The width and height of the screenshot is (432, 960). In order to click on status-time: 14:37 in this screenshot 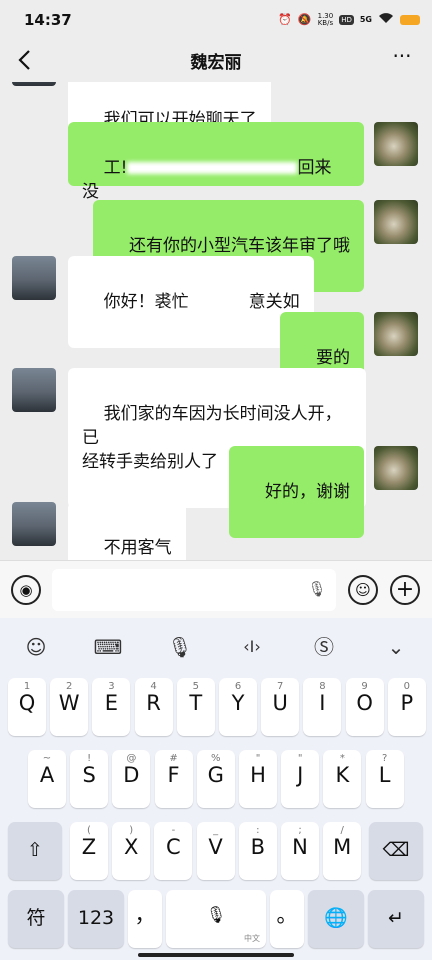, I will do `click(48, 20)`.